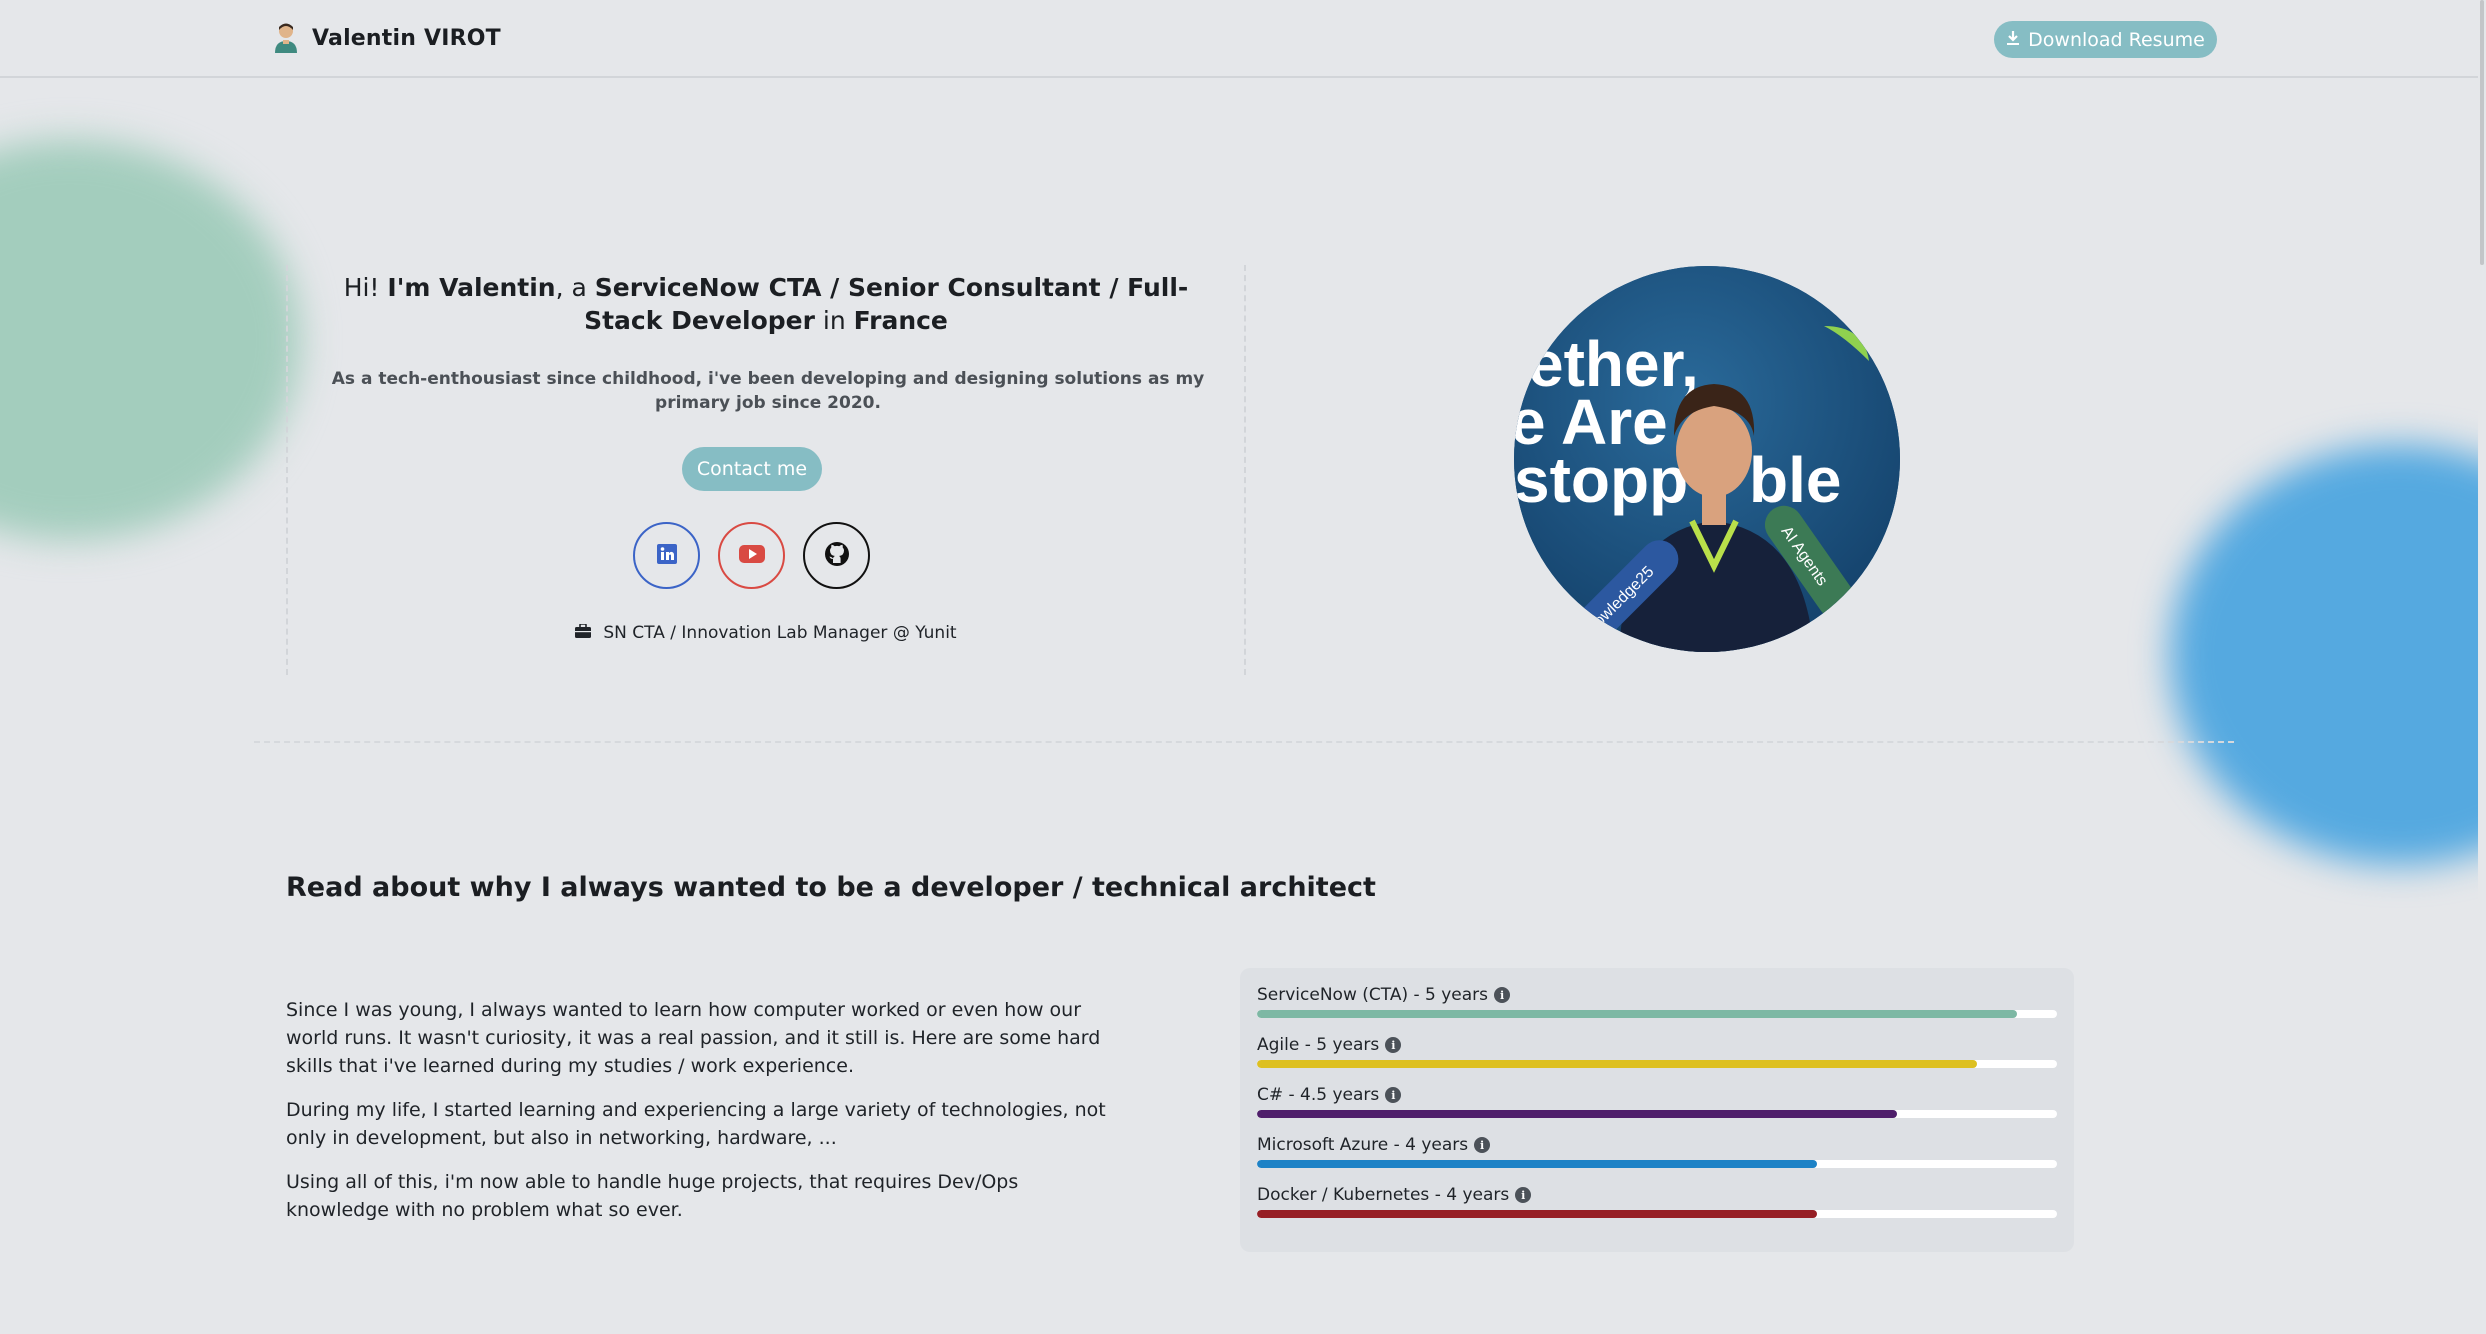  What do you see at coordinates (1657, 1209) in the screenshot?
I see `skill-item: Docker / Kubernetes - 4 years i` at bounding box center [1657, 1209].